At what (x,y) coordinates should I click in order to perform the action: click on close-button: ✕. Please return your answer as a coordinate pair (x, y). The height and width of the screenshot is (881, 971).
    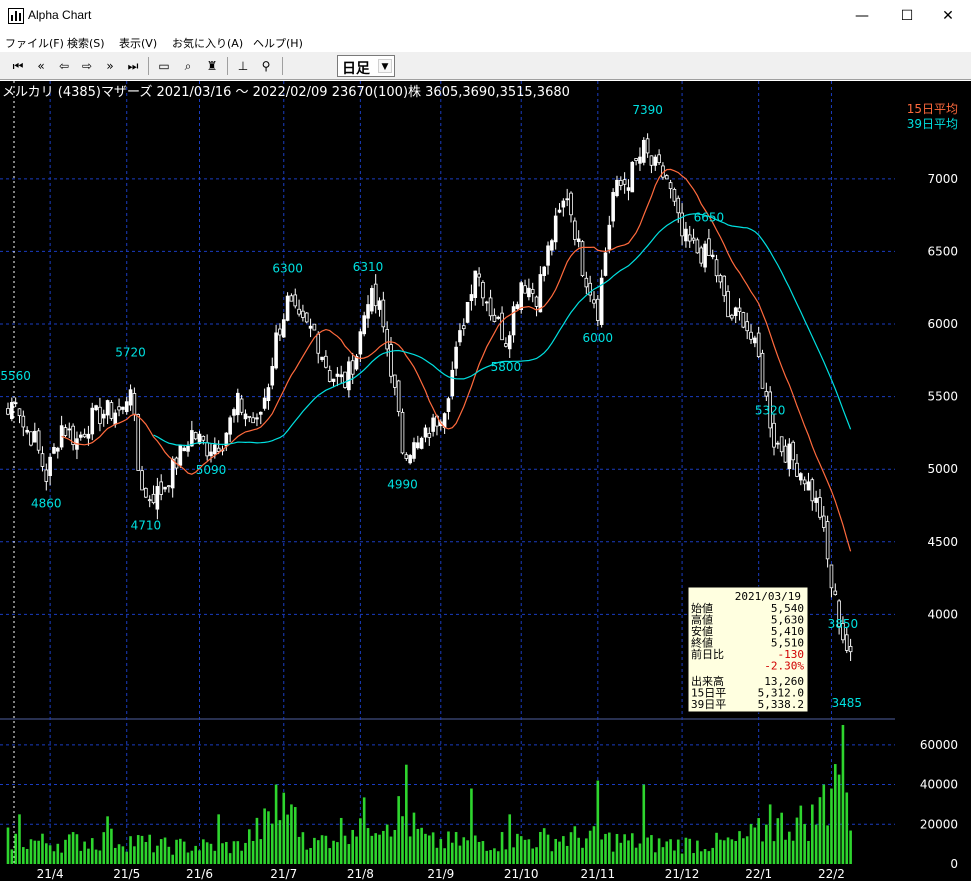
    Looking at the image, I should click on (948, 16).